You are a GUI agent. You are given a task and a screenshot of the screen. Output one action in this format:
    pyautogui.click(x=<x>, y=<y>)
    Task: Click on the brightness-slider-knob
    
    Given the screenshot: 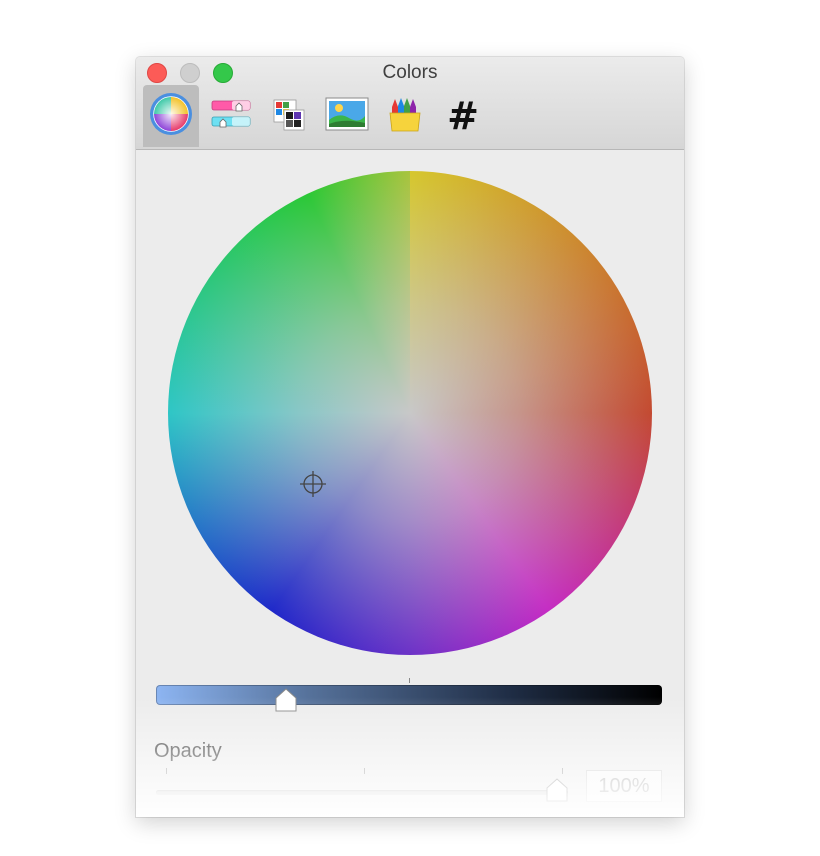 What is the action you would take?
    pyautogui.click(x=286, y=700)
    